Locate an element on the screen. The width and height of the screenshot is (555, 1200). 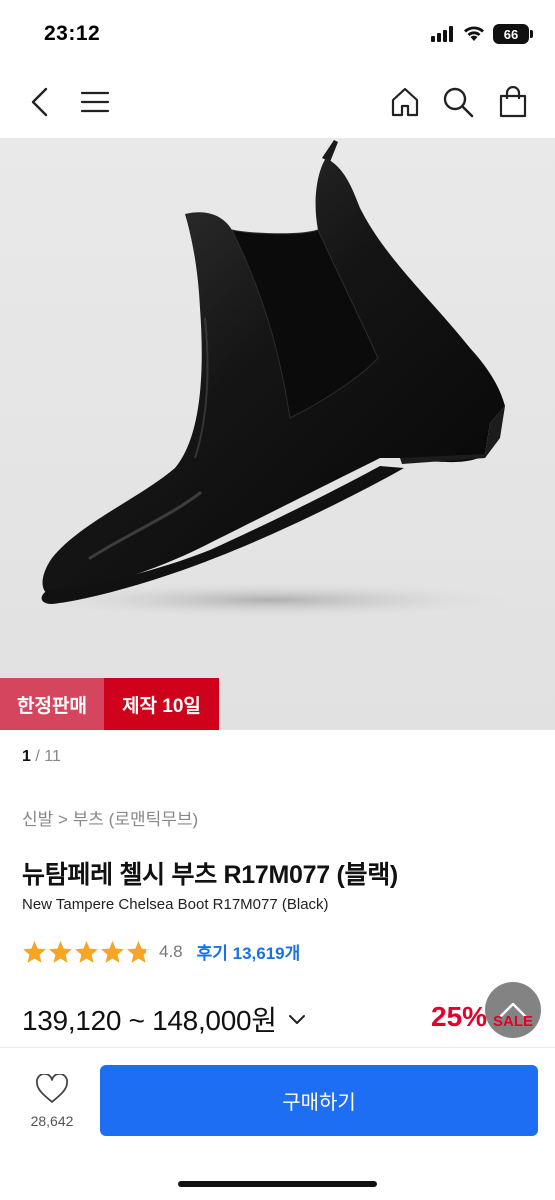
back-icon is located at coordinates (39, 102).